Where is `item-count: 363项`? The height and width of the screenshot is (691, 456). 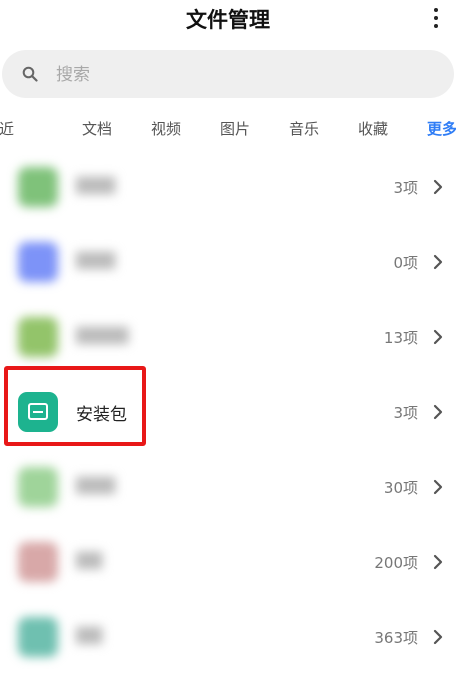
item-count: 363项 is located at coordinates (396, 638).